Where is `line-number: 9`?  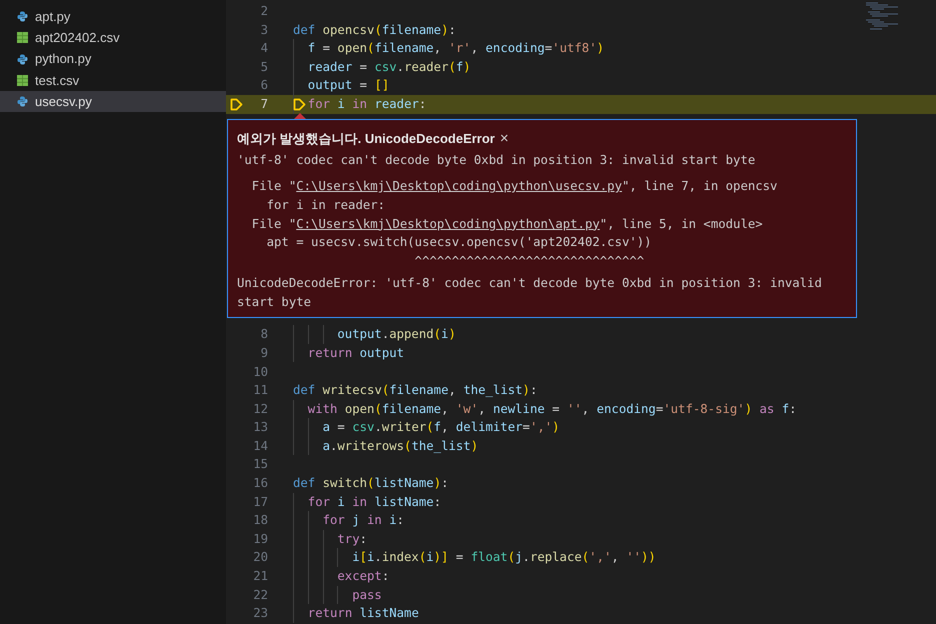
line-number: 9 is located at coordinates (264, 353).